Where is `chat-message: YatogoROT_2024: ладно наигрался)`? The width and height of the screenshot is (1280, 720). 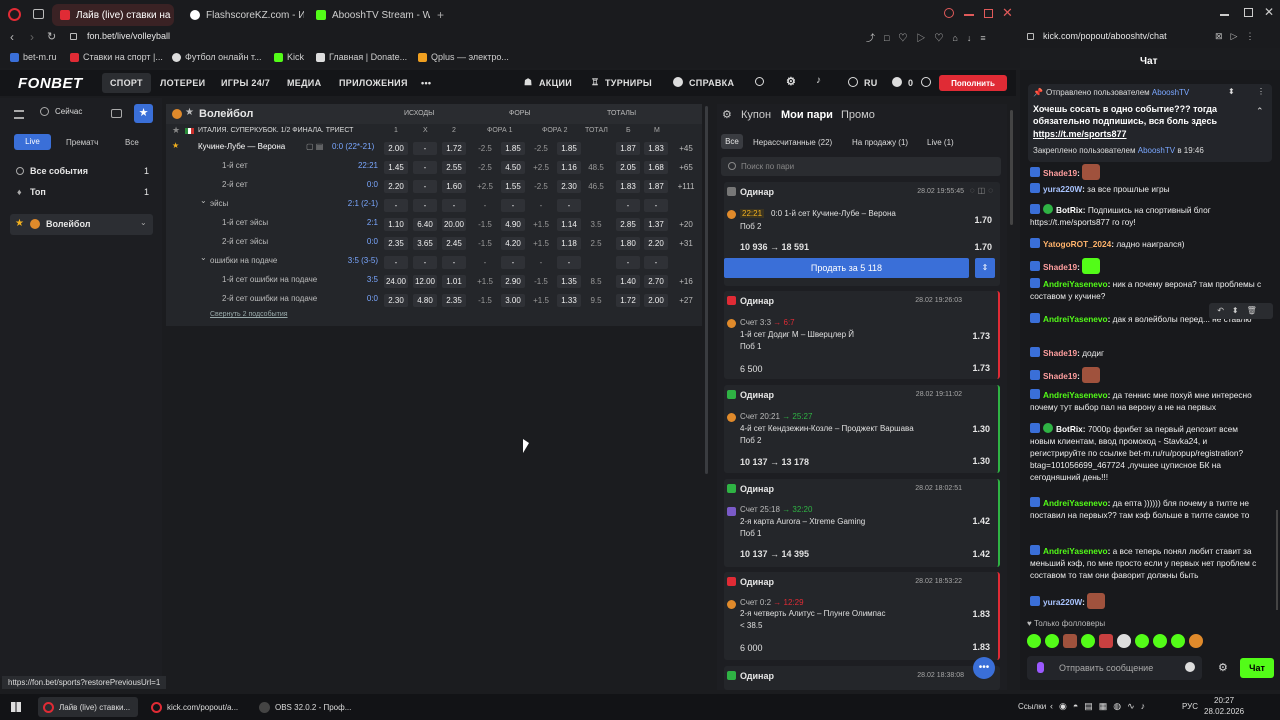 chat-message: YatogoROT_2024: ладно наигрался) is located at coordinates (1146, 244).